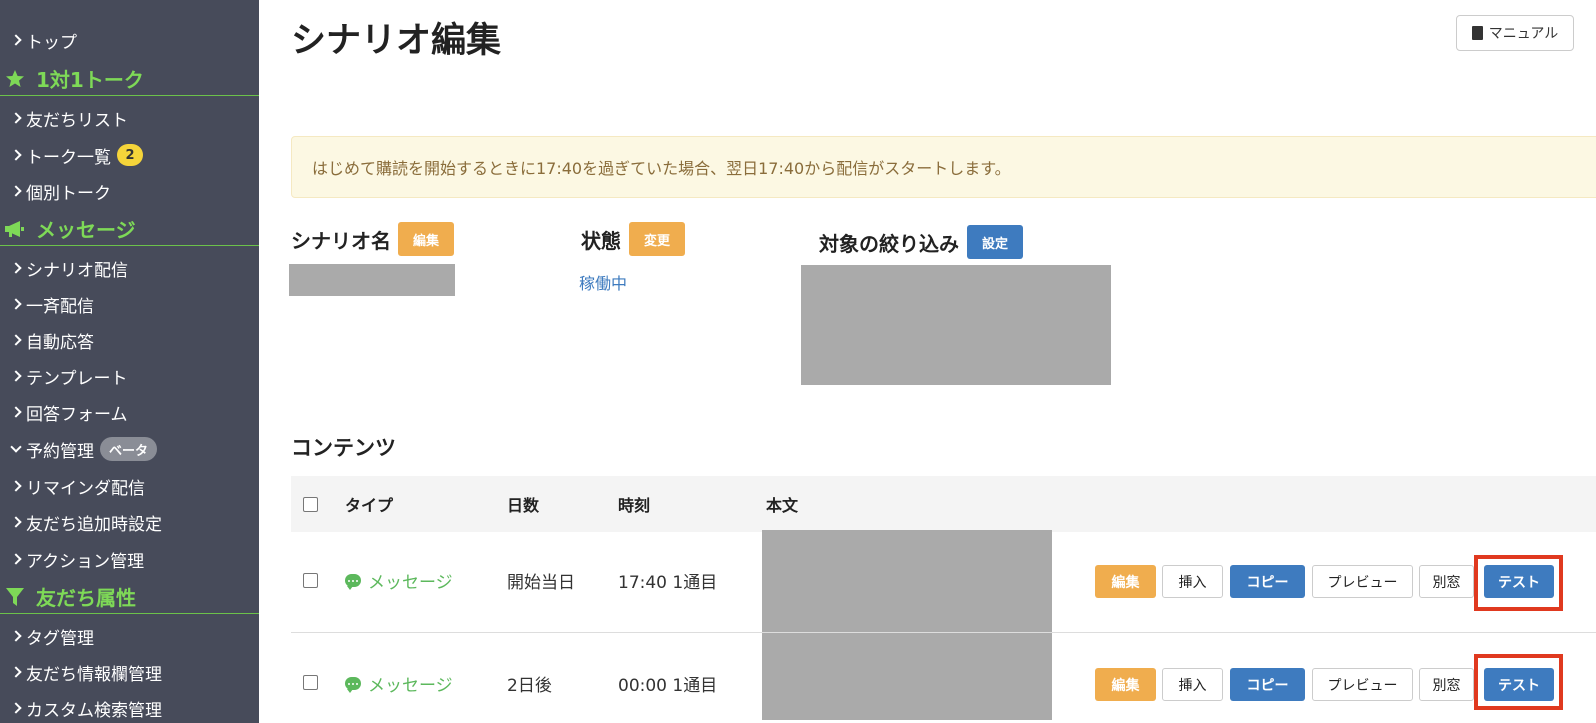 Image resolution: width=1596 pixels, height=723 pixels. Describe the element at coordinates (943, 504) in the screenshot. I see `table-header: タイプ 日数 時刻 本文` at that location.